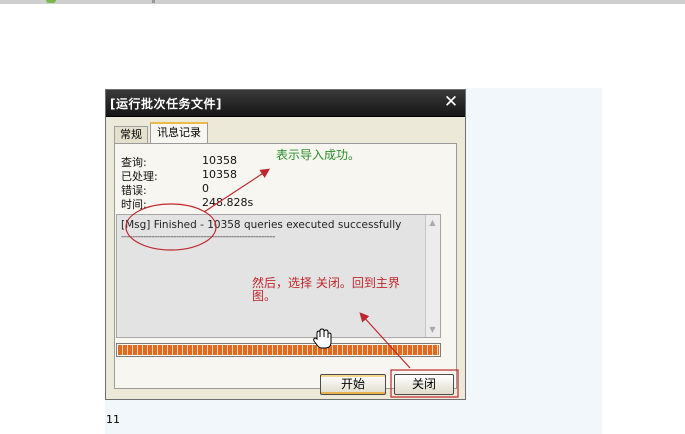 The width and height of the screenshot is (685, 434). What do you see at coordinates (171, 227) in the screenshot?
I see `highlight-ellipse` at bounding box center [171, 227].